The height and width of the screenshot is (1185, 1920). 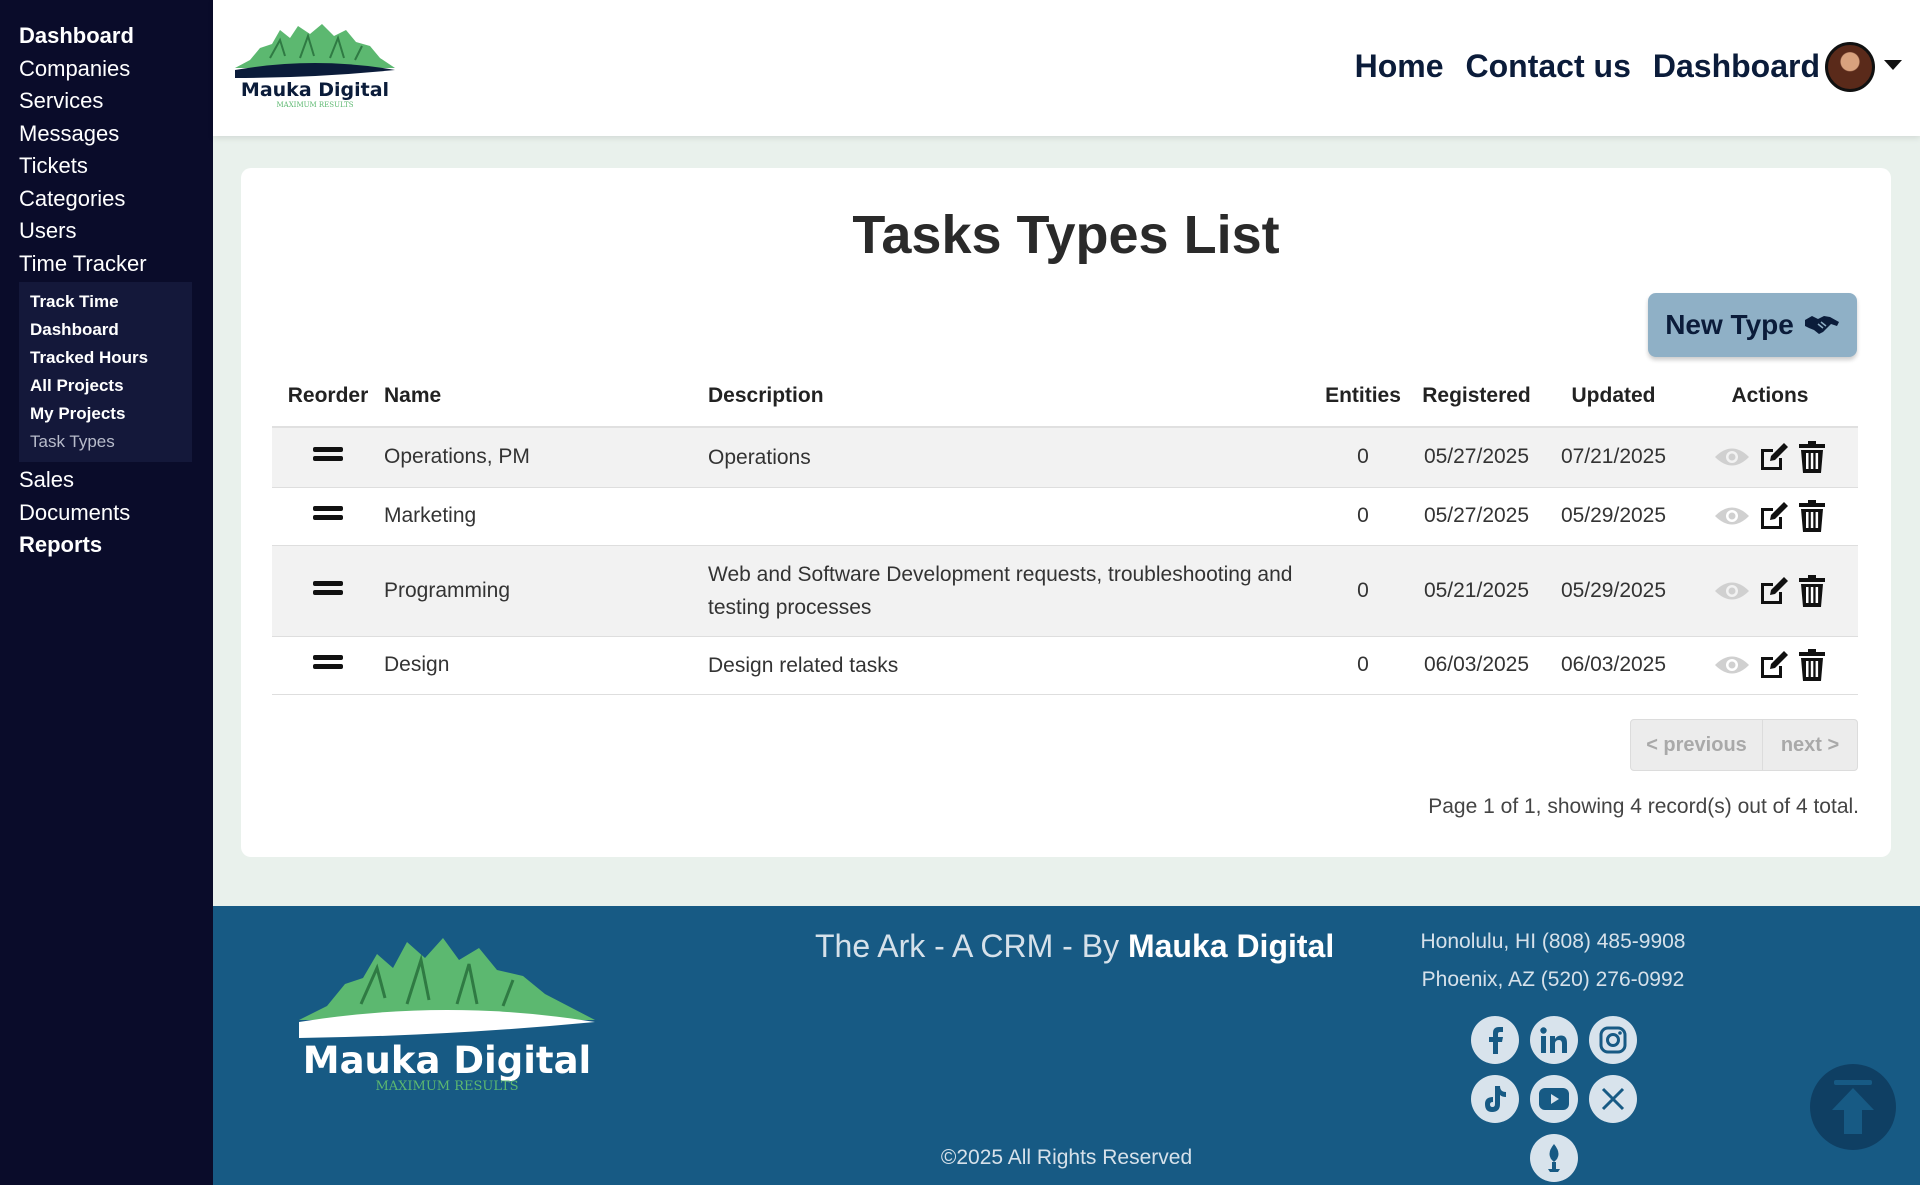 I want to click on nav-contact-link: Contact us, so click(x=1548, y=66).